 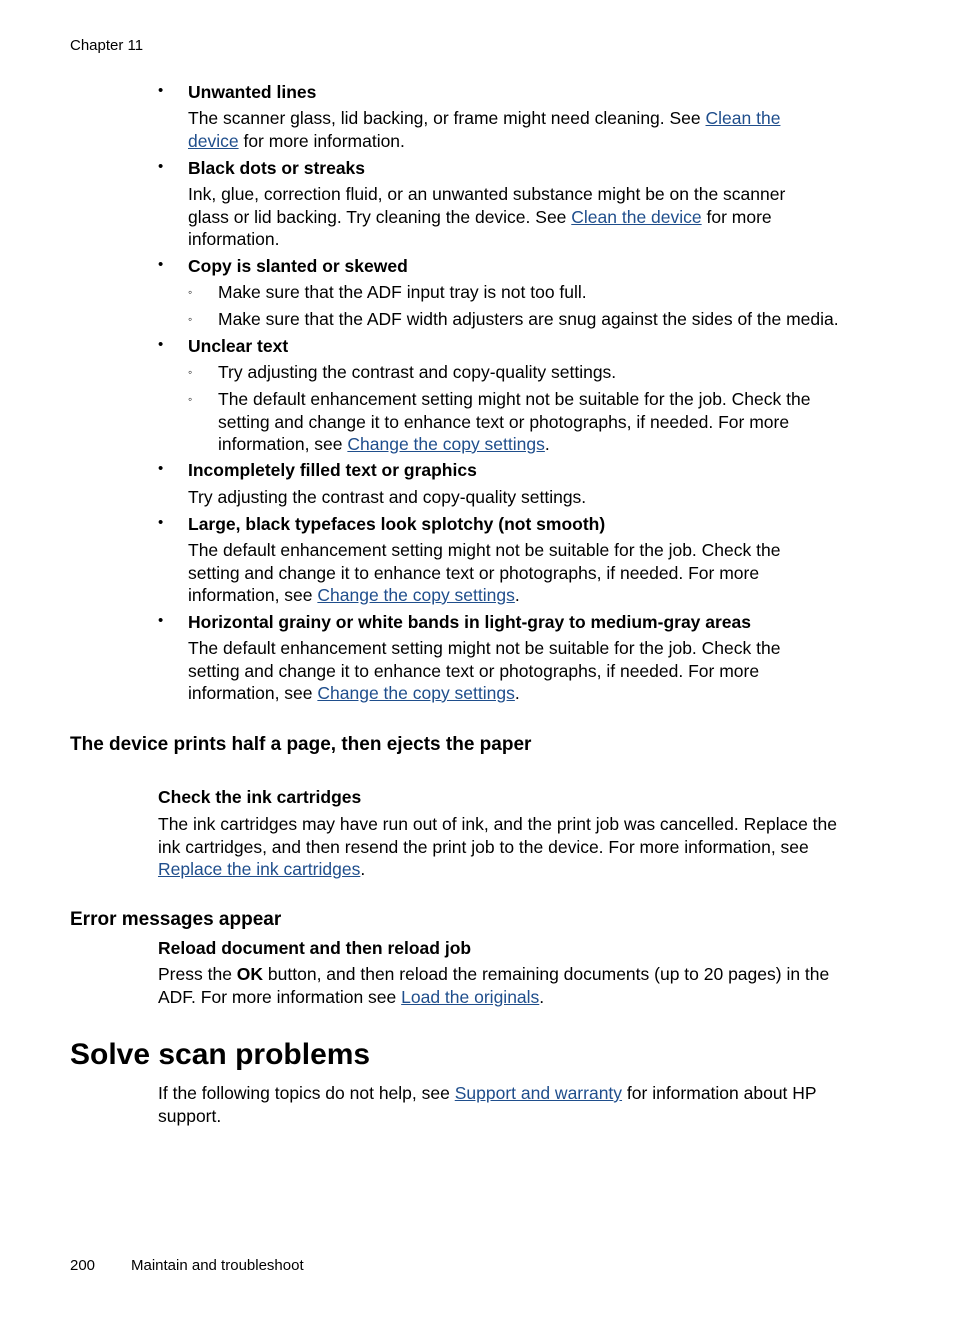 I want to click on subheading-check-ink: Check the ink cartridges, so click(x=260, y=797).